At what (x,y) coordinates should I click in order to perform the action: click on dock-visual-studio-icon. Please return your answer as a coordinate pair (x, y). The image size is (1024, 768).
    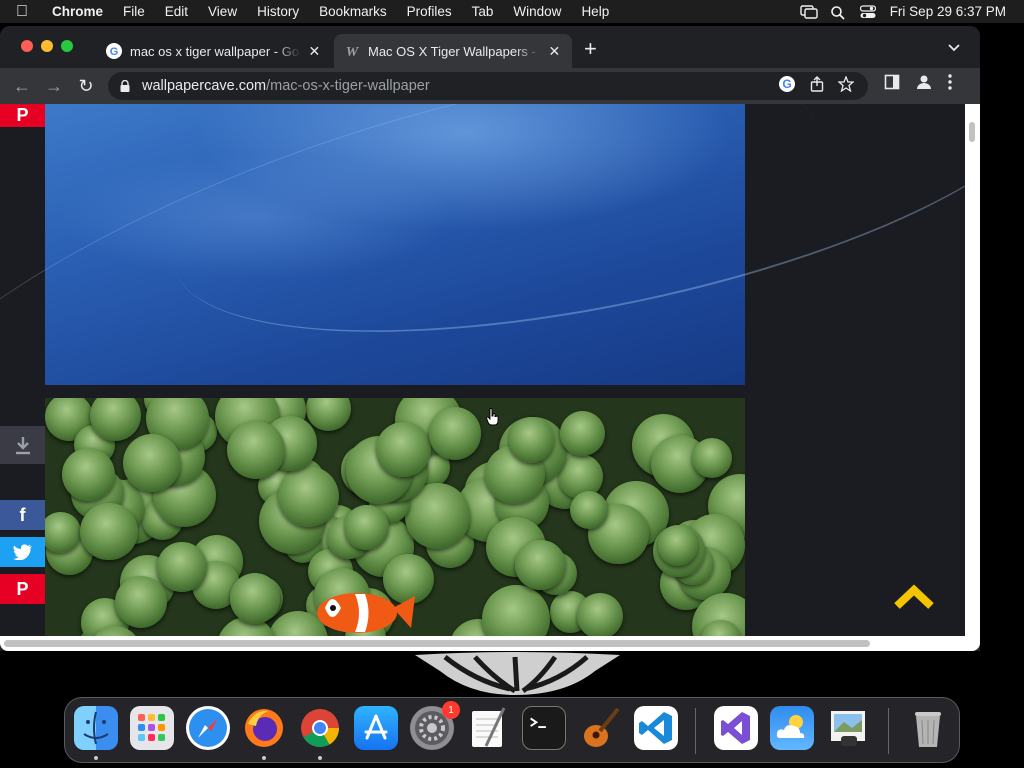
    Looking at the image, I should click on (736, 728).